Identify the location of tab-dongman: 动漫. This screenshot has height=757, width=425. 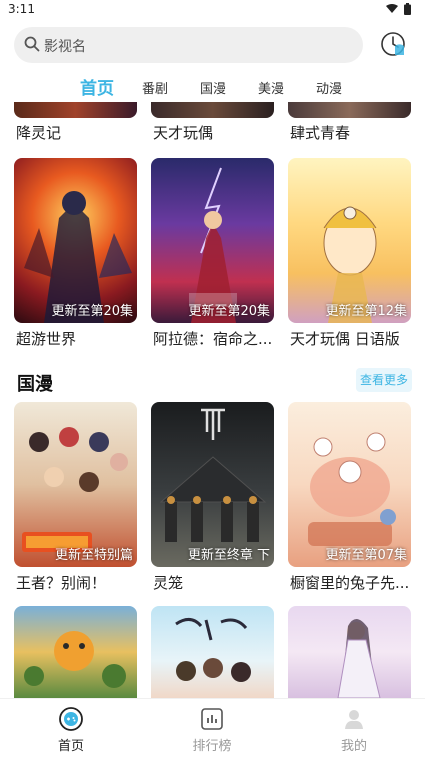
(329, 87).